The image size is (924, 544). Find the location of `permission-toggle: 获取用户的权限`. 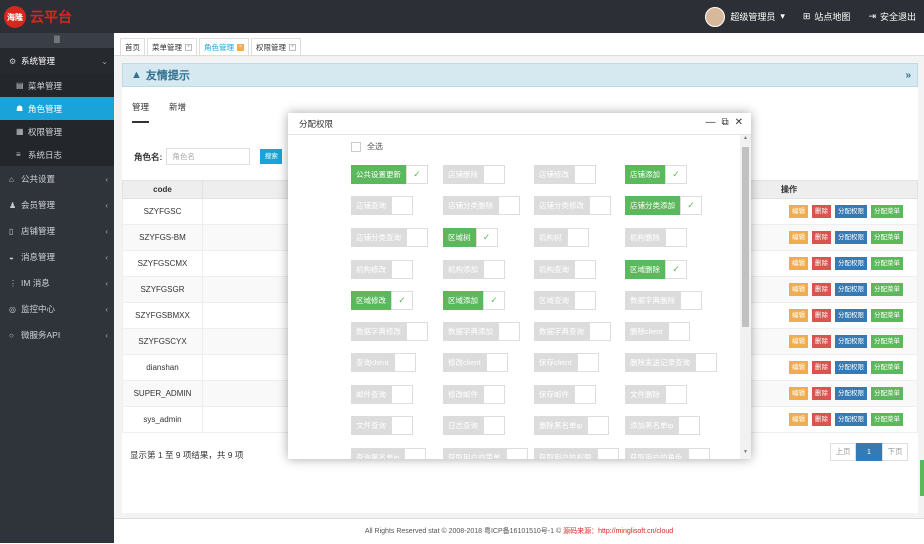

permission-toggle: 获取用户的权限 is located at coordinates (576, 453).